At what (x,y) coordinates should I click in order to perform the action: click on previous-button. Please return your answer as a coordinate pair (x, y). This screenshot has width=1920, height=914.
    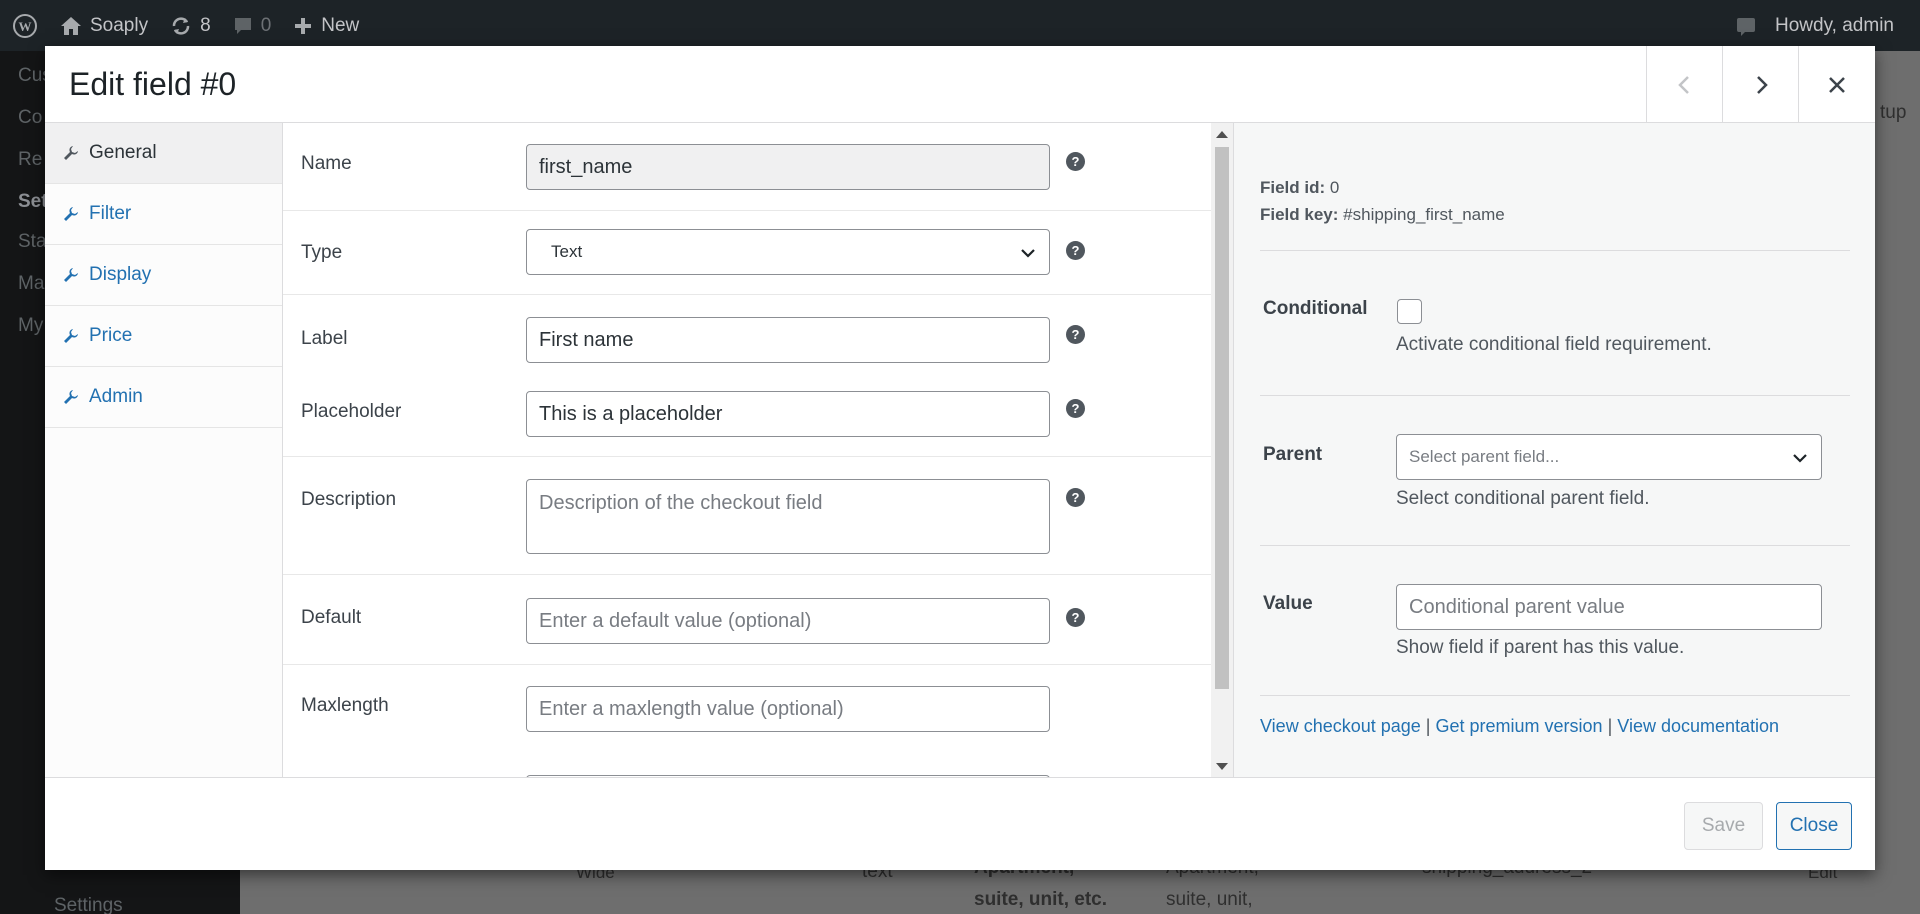
    Looking at the image, I should click on (1684, 84).